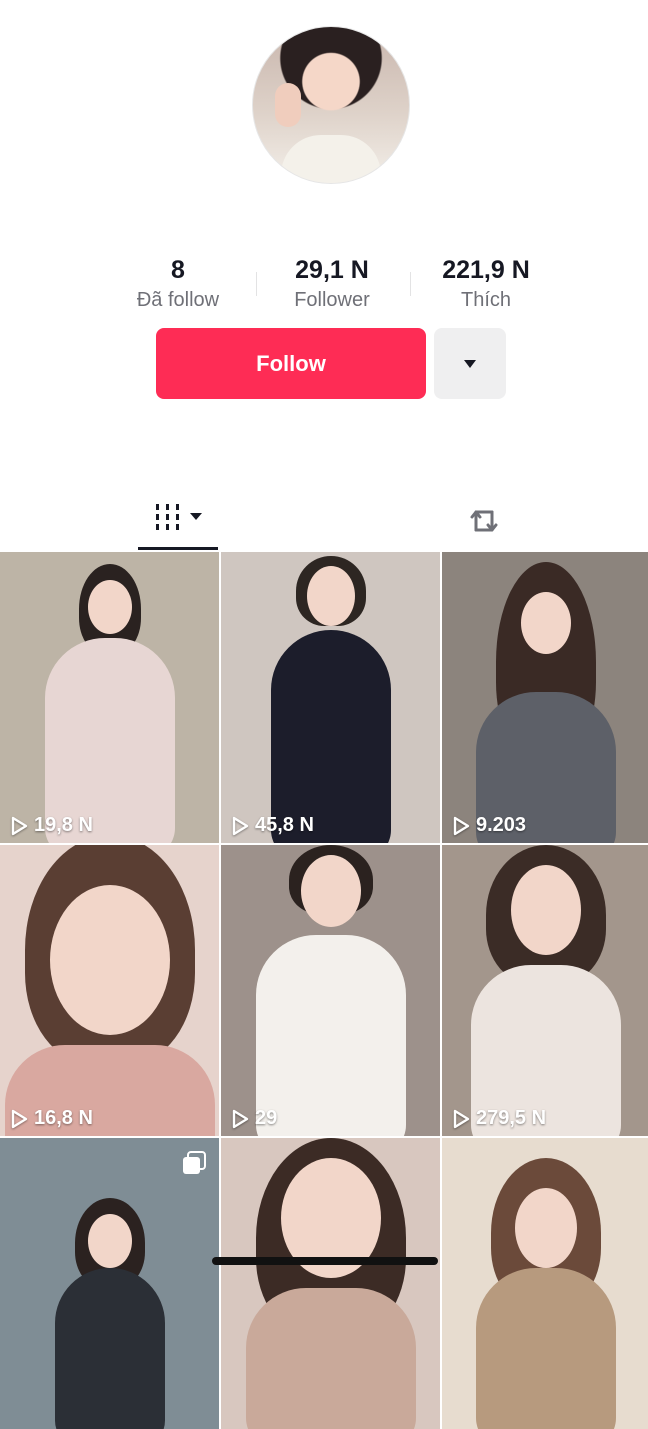  I want to click on caret-down-icon, so click(470, 363).